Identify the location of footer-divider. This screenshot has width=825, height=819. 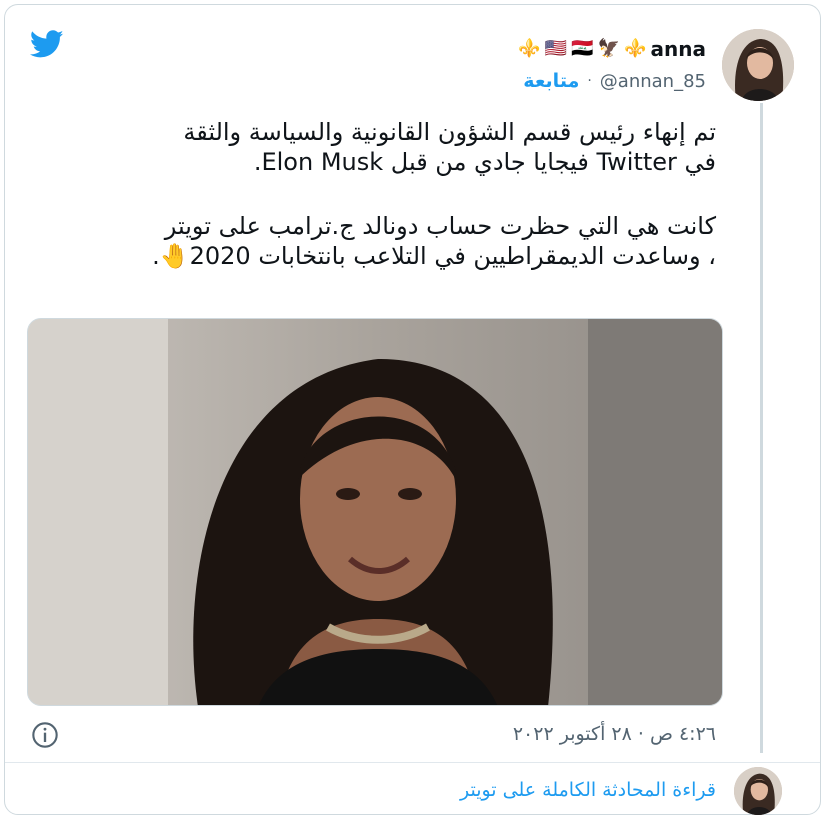
(412, 762).